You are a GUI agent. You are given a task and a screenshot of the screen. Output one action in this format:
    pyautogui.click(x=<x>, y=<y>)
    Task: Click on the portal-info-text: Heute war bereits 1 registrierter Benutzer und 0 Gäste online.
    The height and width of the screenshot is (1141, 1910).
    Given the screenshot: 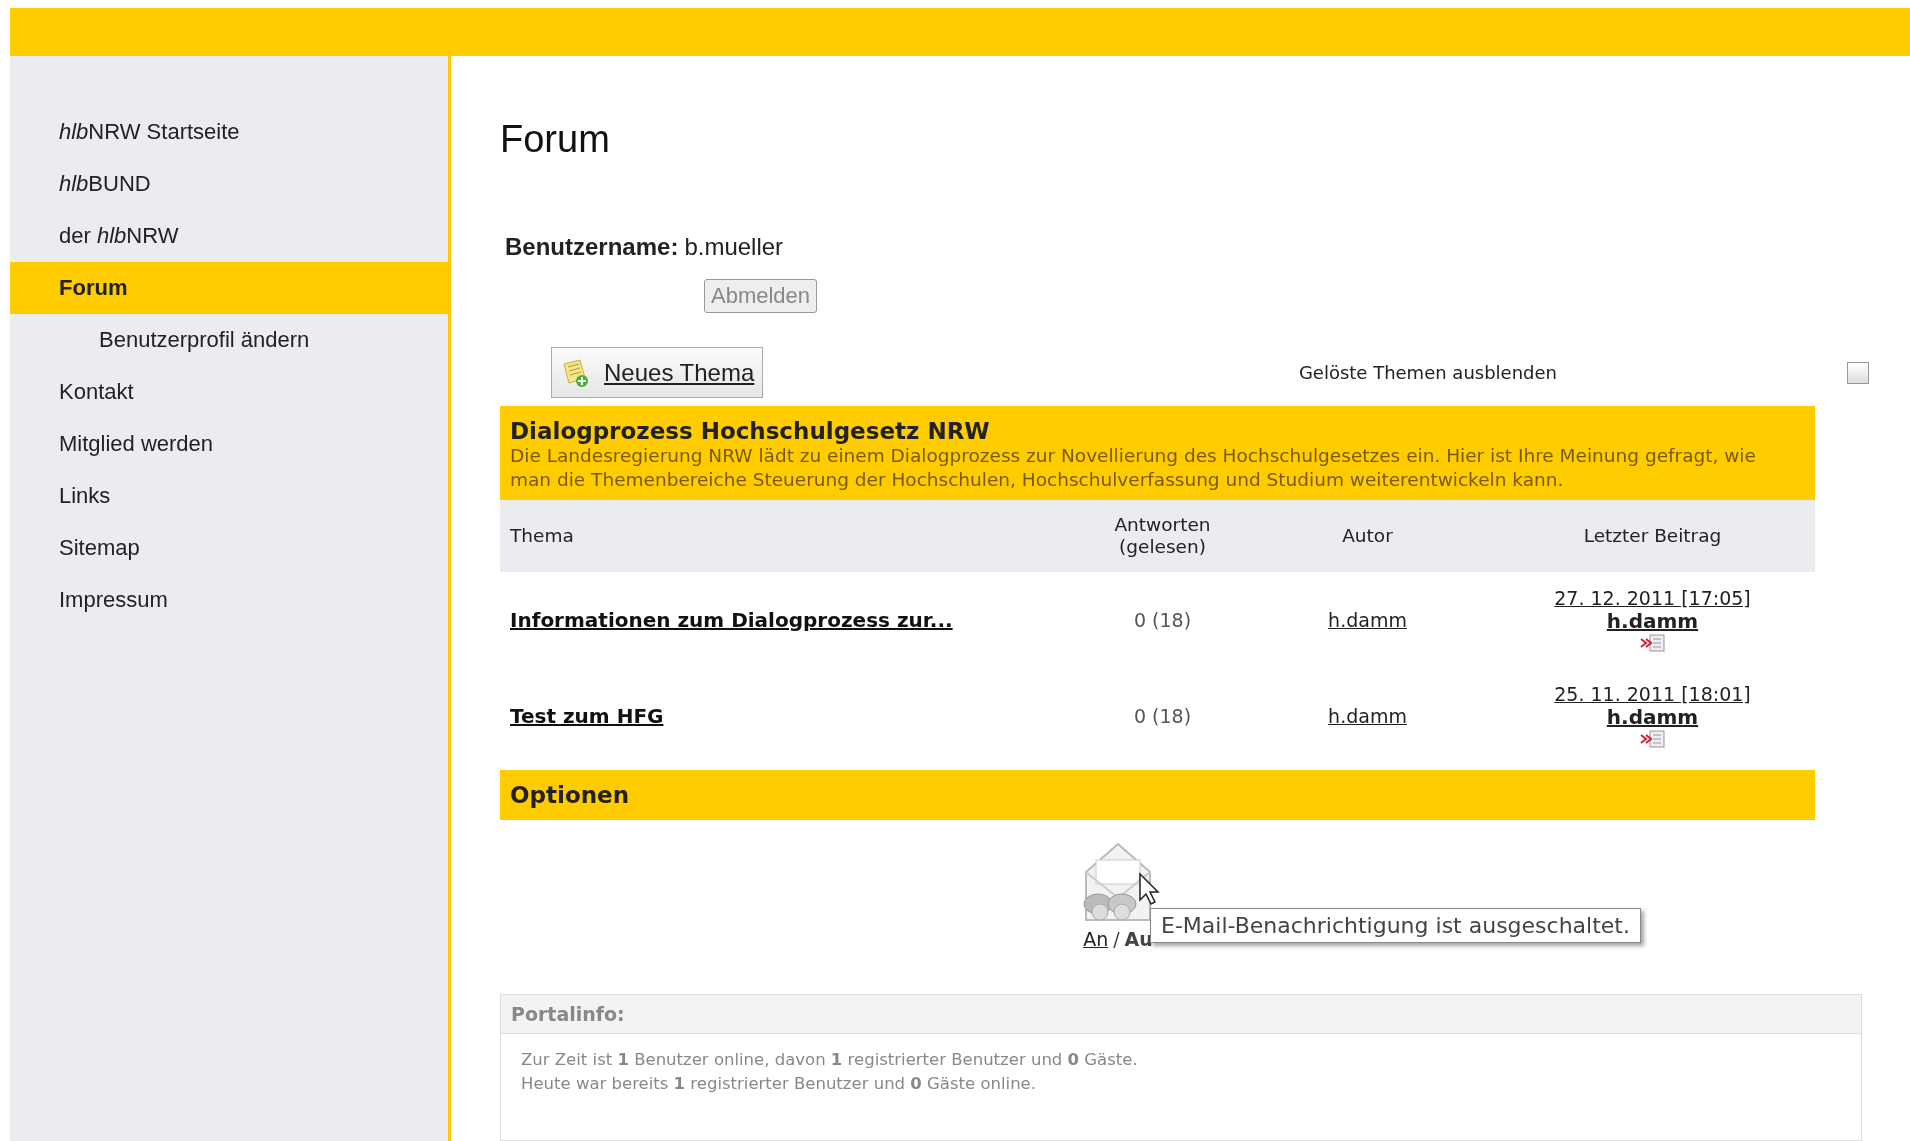 What is the action you would take?
    pyautogui.click(x=779, y=1084)
    